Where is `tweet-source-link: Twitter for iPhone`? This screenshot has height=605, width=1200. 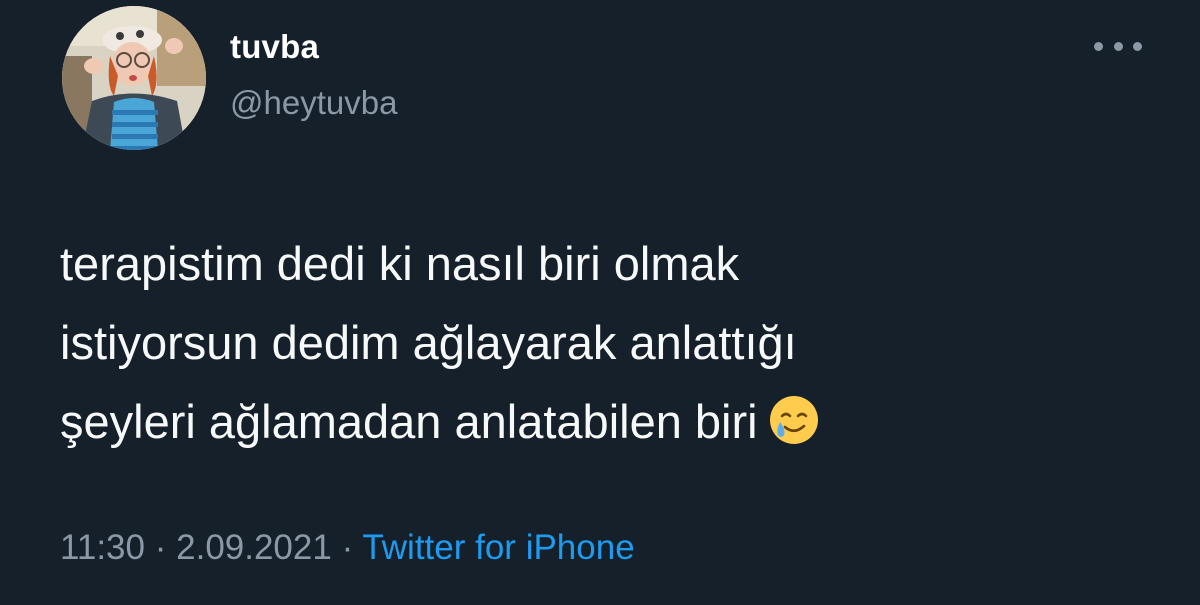 tweet-source-link: Twitter for iPhone is located at coordinates (498, 547).